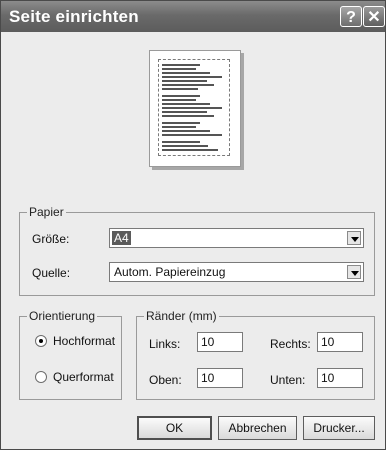 The image size is (386, 450). What do you see at coordinates (288, 380) in the screenshot?
I see `margin-bottom-label: Unten:` at bounding box center [288, 380].